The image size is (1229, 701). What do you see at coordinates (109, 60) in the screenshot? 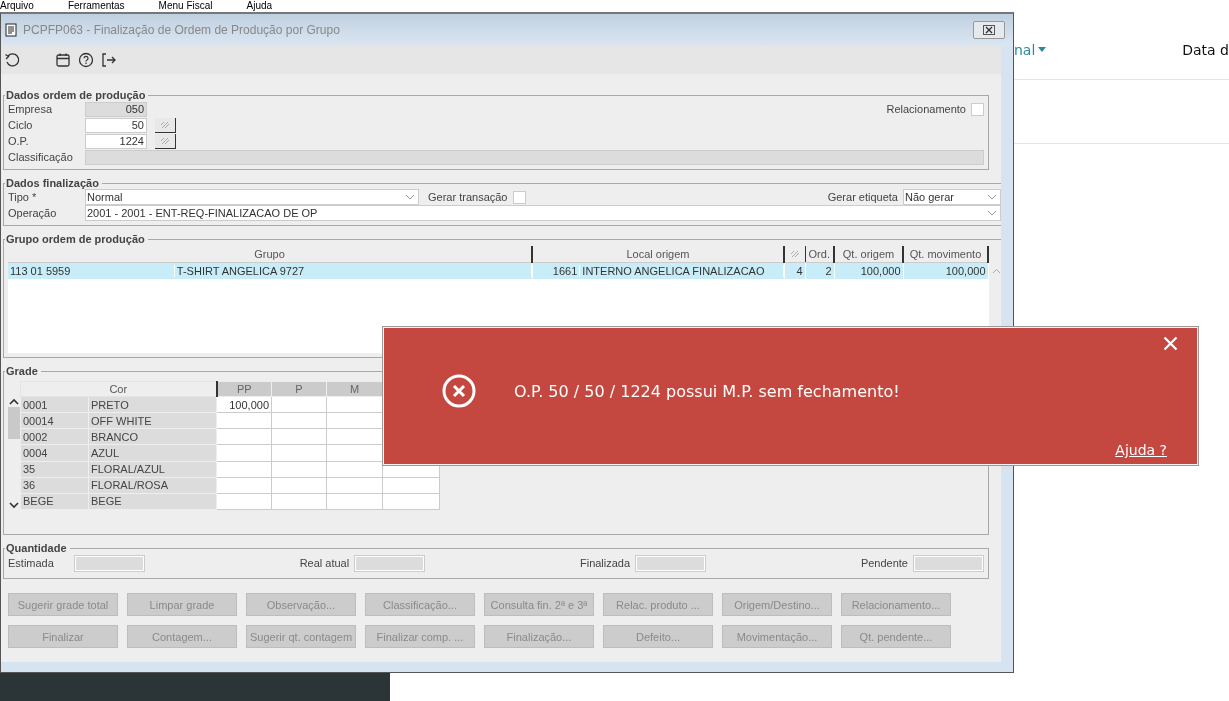
I see `exit-icon` at bounding box center [109, 60].